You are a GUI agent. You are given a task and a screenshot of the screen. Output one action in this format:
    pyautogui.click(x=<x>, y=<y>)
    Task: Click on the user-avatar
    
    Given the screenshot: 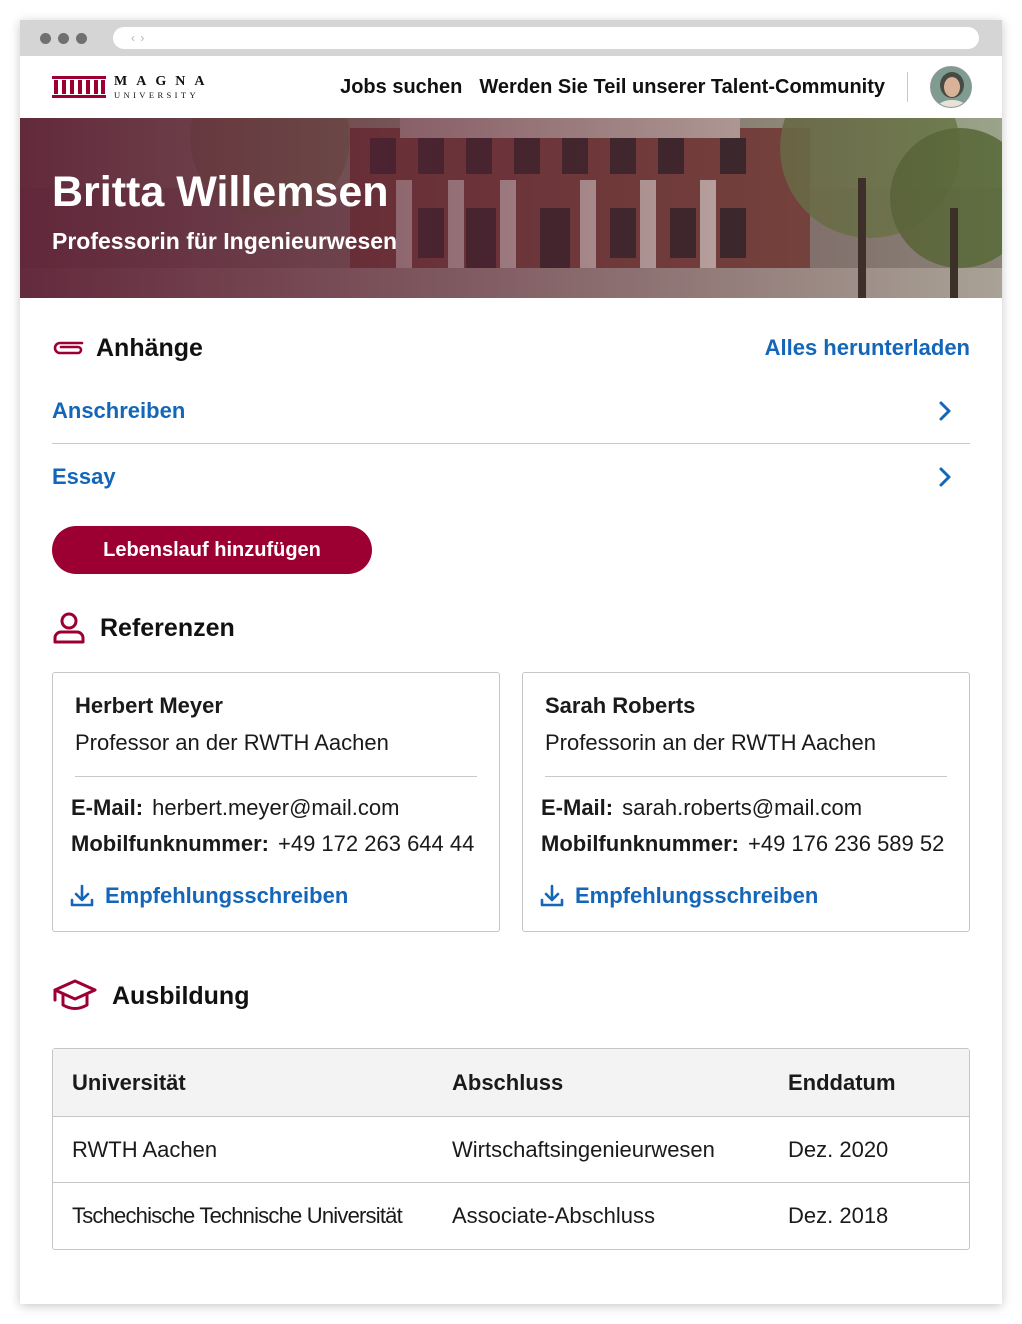 What is the action you would take?
    pyautogui.click(x=951, y=87)
    